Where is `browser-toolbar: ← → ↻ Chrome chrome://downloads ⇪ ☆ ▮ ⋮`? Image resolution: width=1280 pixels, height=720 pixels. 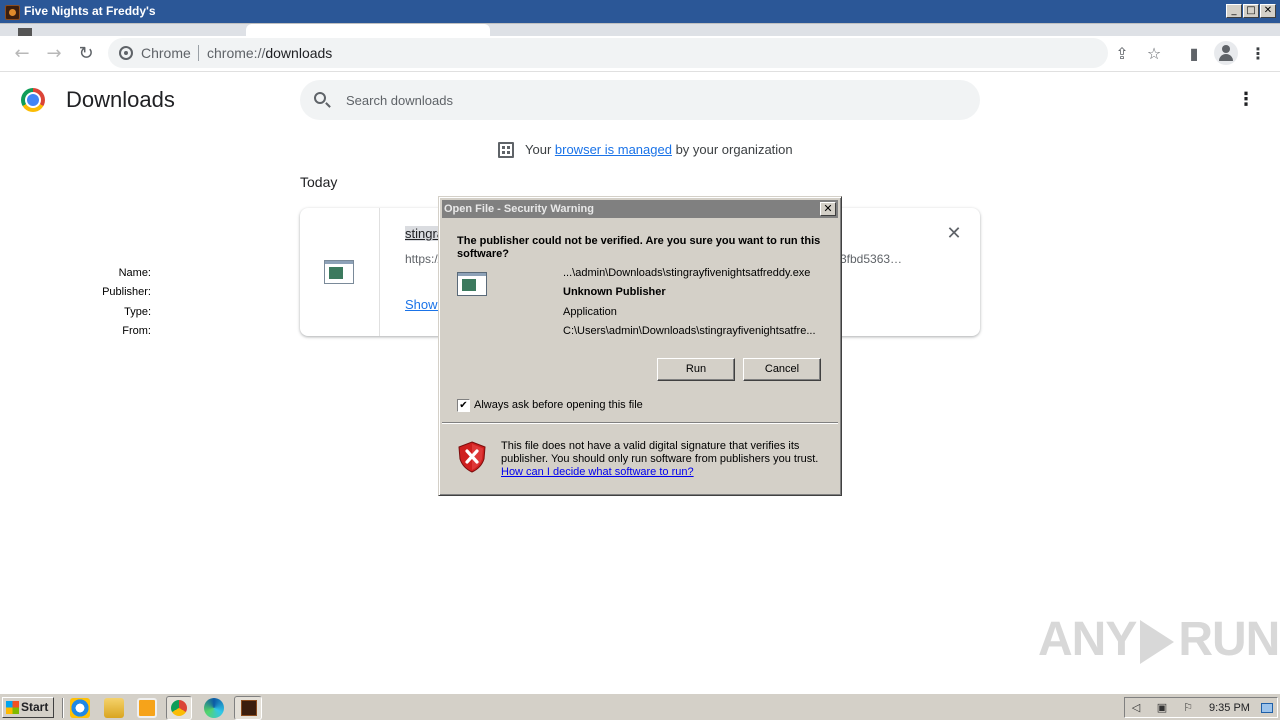
browser-toolbar: ← → ↻ Chrome chrome://downloads ⇪ ☆ ▮ ⋮ is located at coordinates (640, 54).